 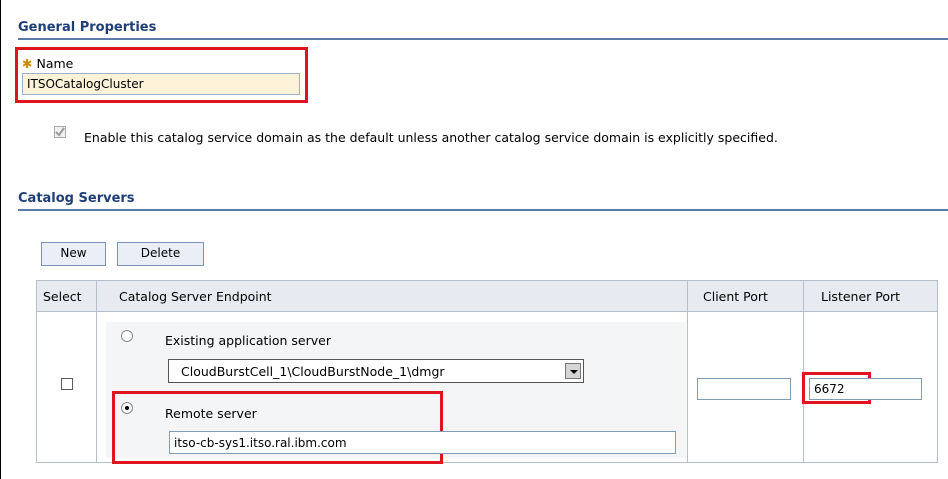 What do you see at coordinates (248, 340) in the screenshot?
I see `existing-server-label: Existing application server` at bounding box center [248, 340].